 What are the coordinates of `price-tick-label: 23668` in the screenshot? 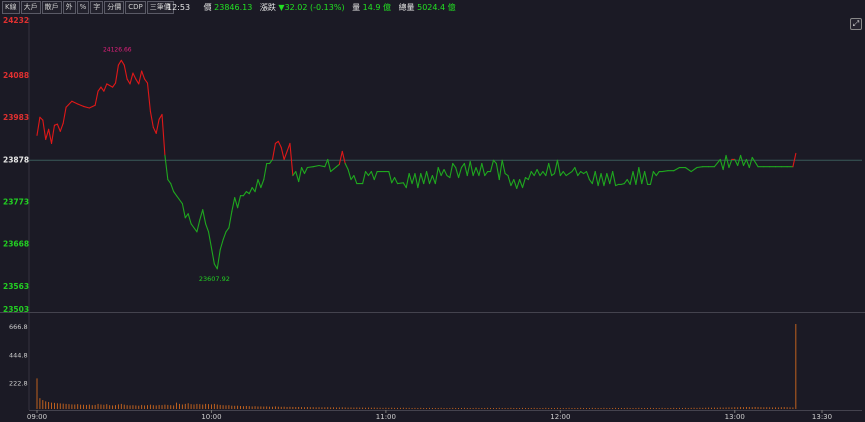 It's located at (16, 244).